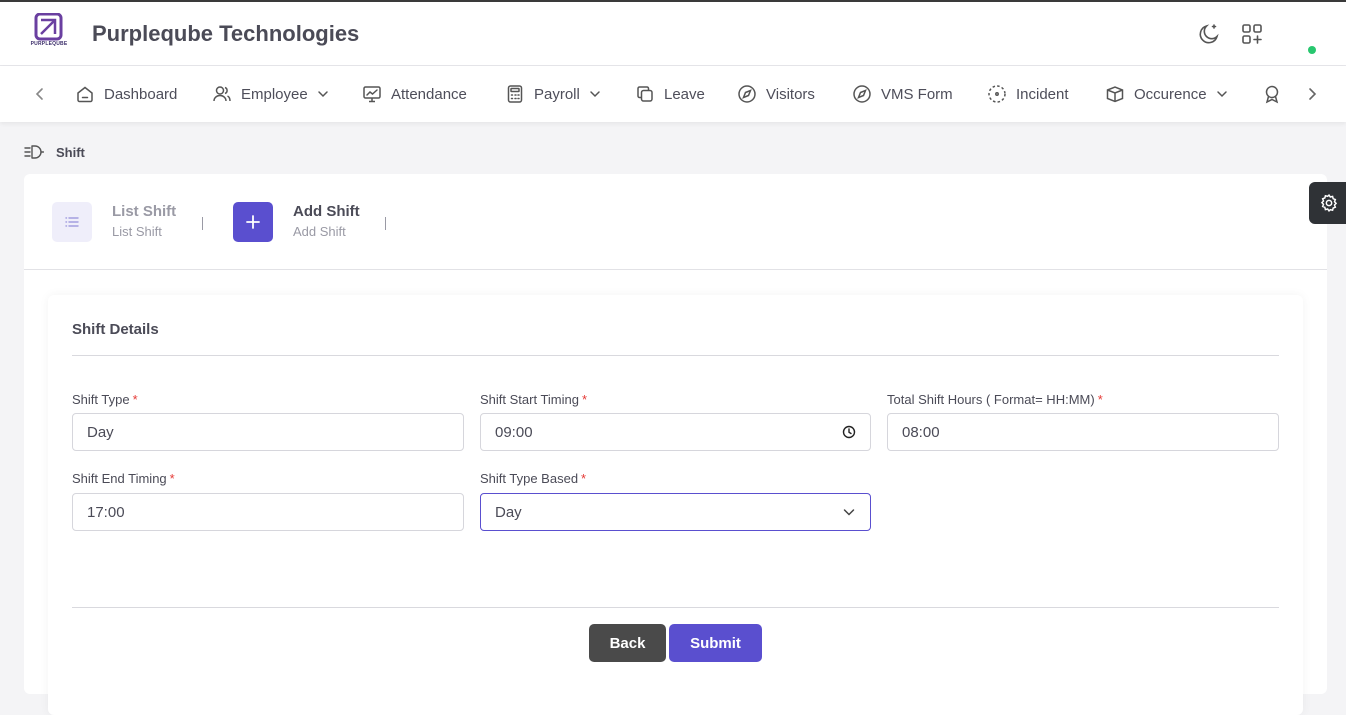  I want to click on shift-type-label: Shift Type *, so click(105, 399).